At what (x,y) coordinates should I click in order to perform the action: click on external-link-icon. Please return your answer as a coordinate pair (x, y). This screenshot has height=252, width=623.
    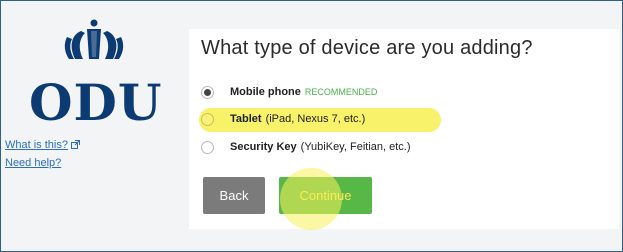
    Looking at the image, I should click on (75, 144).